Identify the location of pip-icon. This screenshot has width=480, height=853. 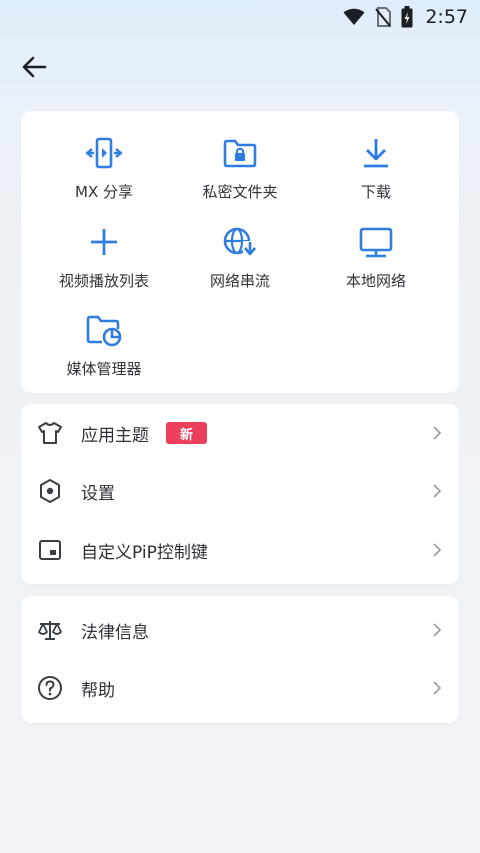
(50, 550).